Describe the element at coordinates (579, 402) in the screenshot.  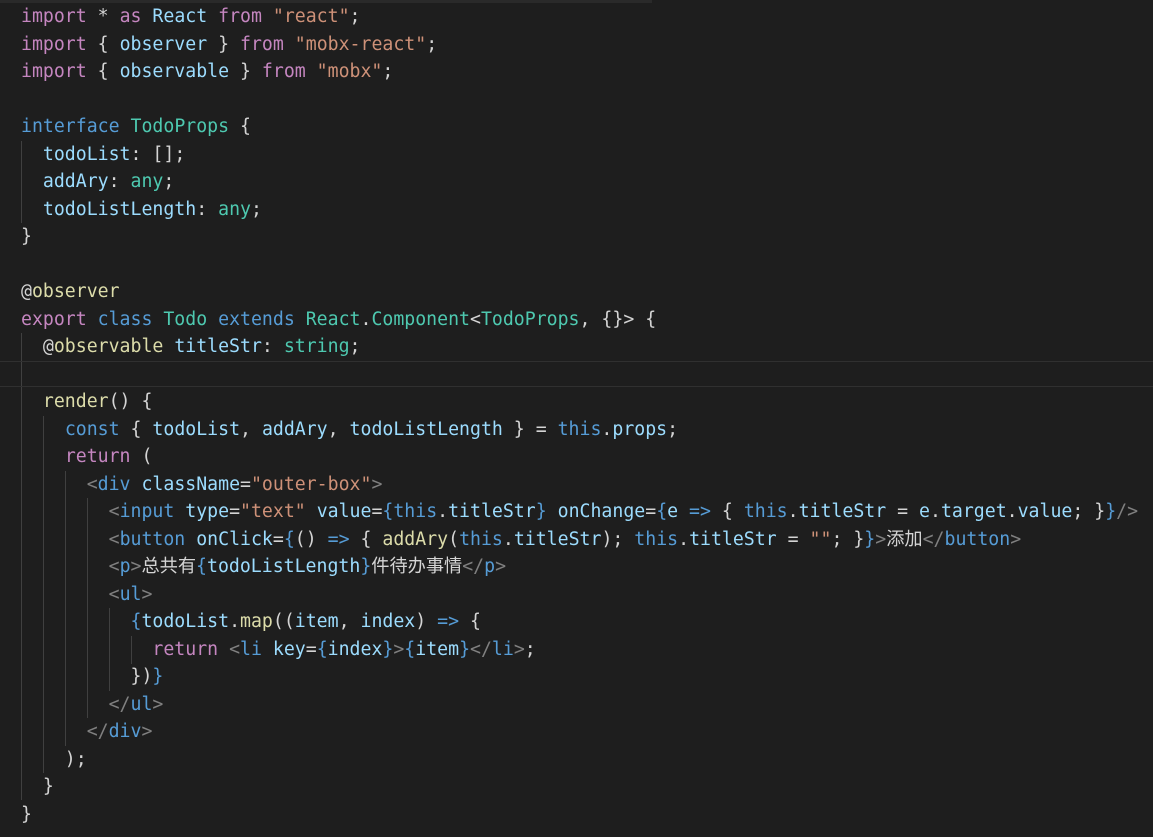
I see `code-line: render() {` at that location.